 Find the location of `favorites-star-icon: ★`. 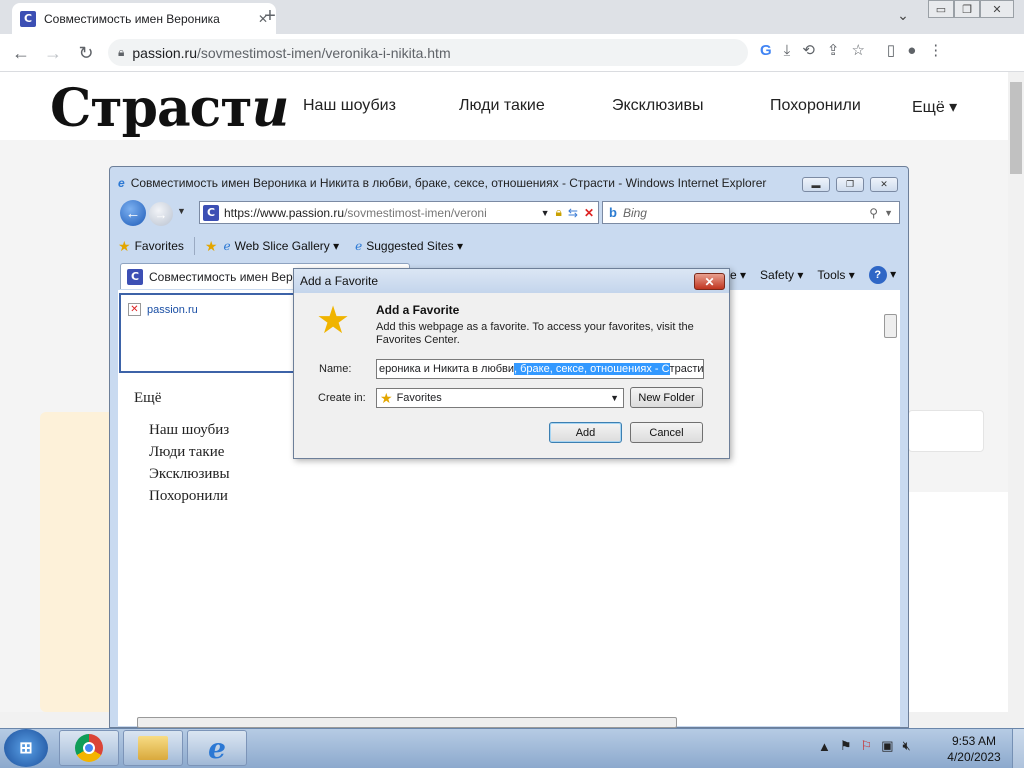

favorites-star-icon: ★ is located at coordinates (124, 245).